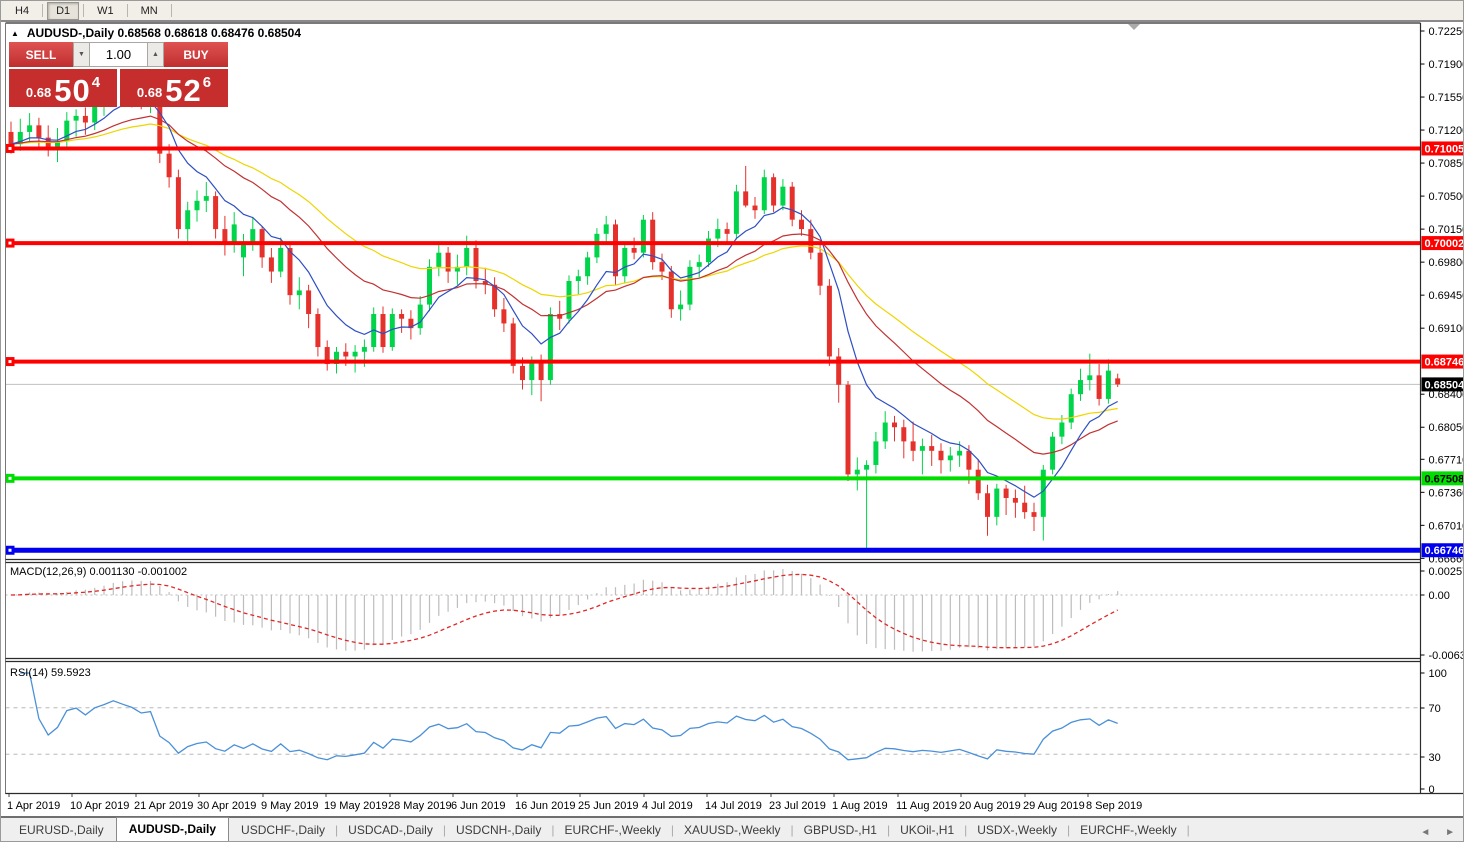 This screenshot has height=842, width=1464. What do you see at coordinates (1446, 197) in the screenshot?
I see `price-axis-tick: 0.70500` at bounding box center [1446, 197].